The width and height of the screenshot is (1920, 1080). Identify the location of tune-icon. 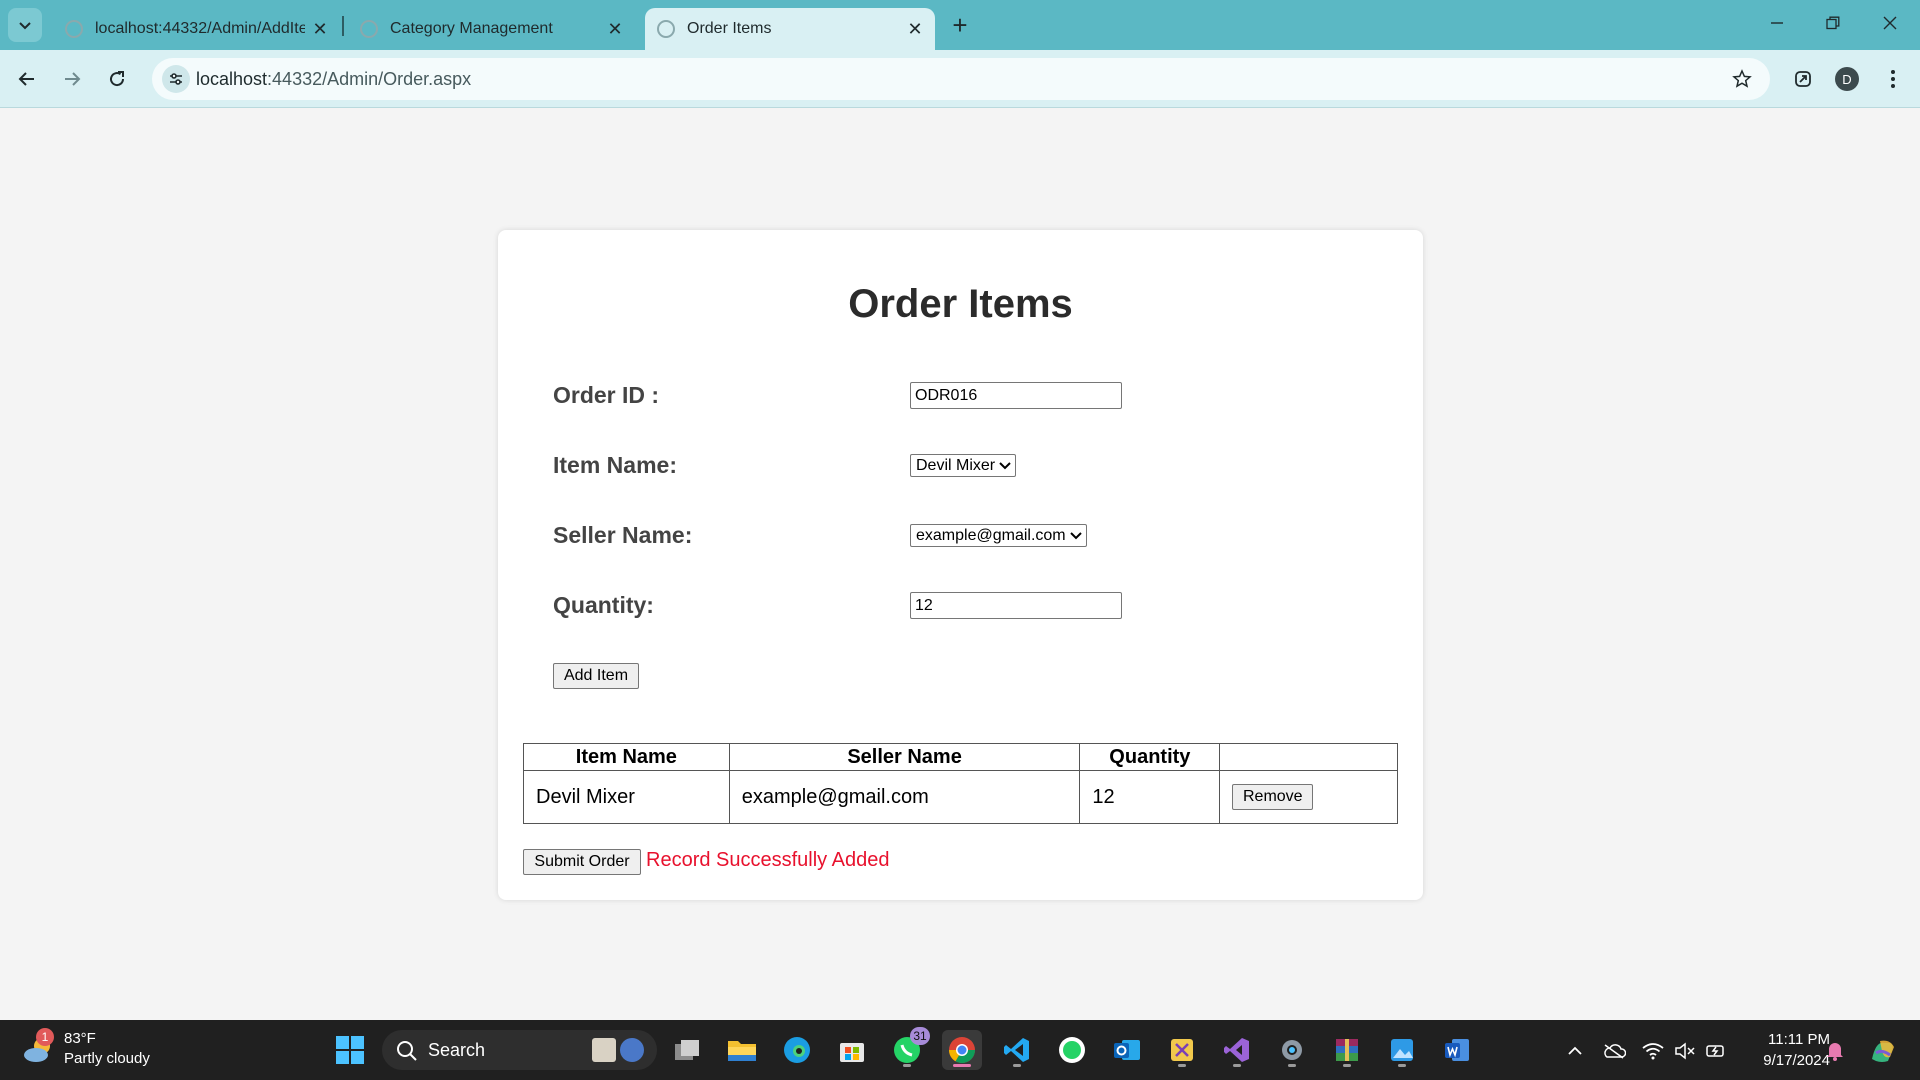
(176, 79).